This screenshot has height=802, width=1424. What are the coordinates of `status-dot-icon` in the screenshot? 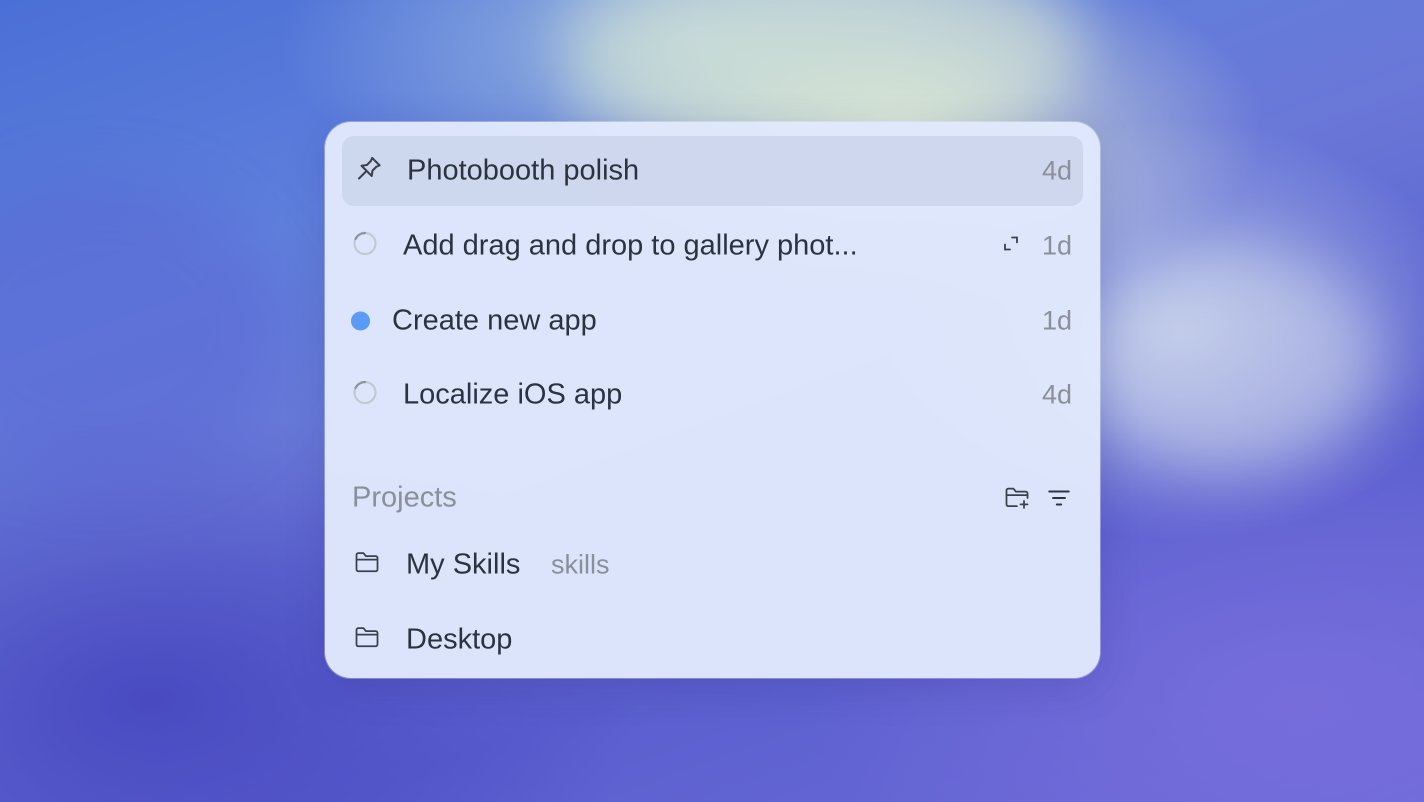 It's located at (360, 321).